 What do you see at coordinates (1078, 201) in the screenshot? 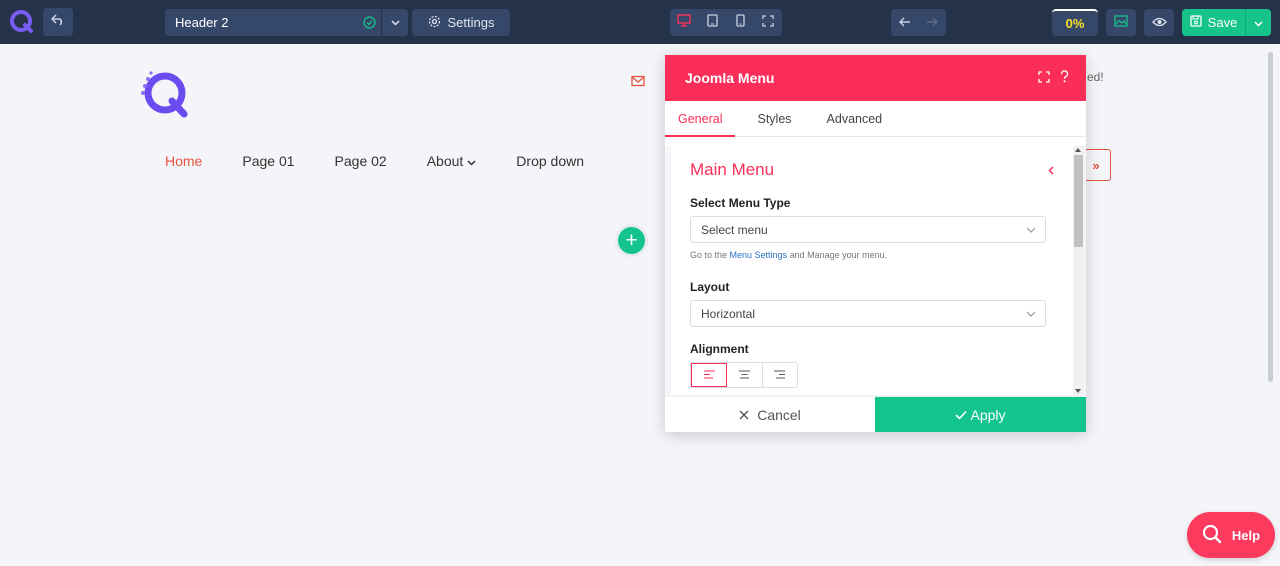
I see `panel-scrollbar-thumb` at bounding box center [1078, 201].